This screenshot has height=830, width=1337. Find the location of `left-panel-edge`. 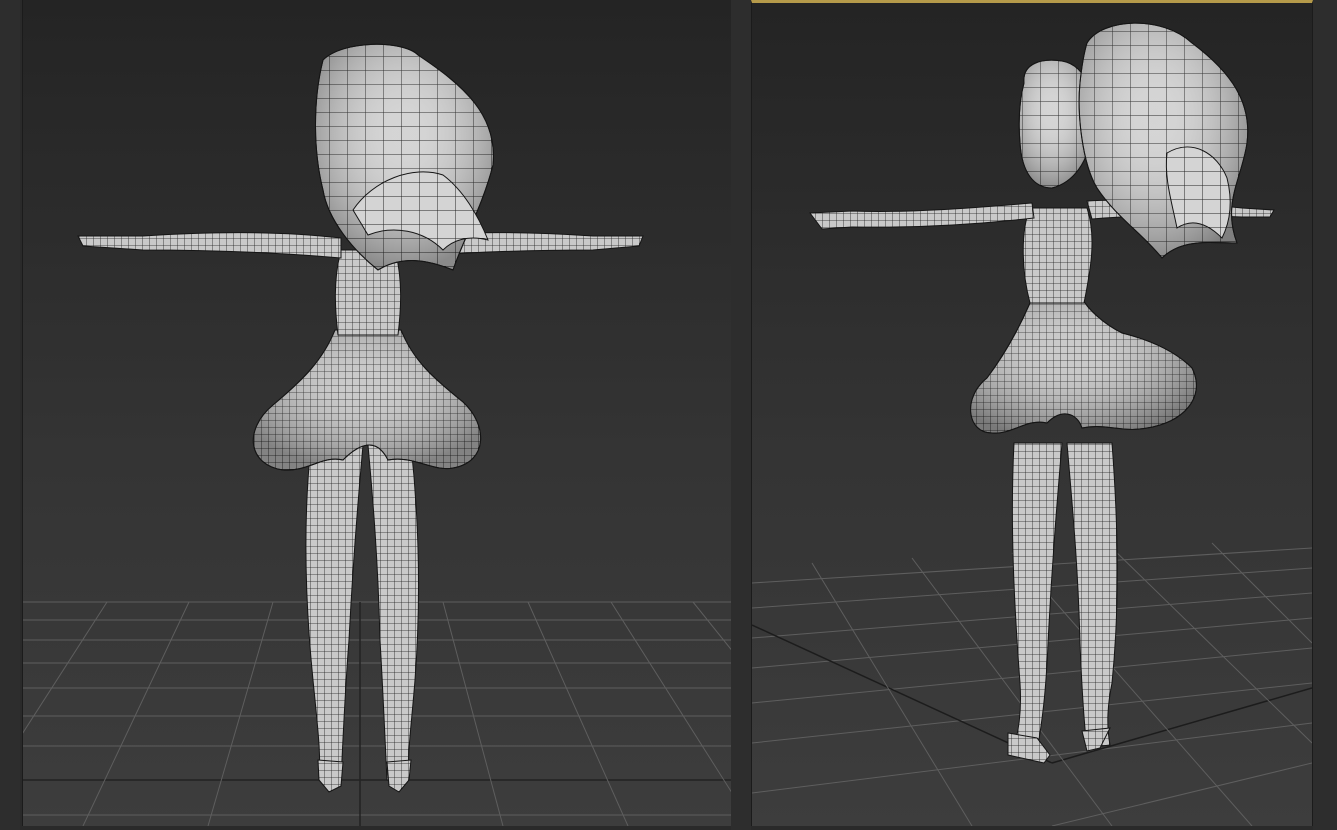

left-panel-edge is located at coordinates (10, 415).